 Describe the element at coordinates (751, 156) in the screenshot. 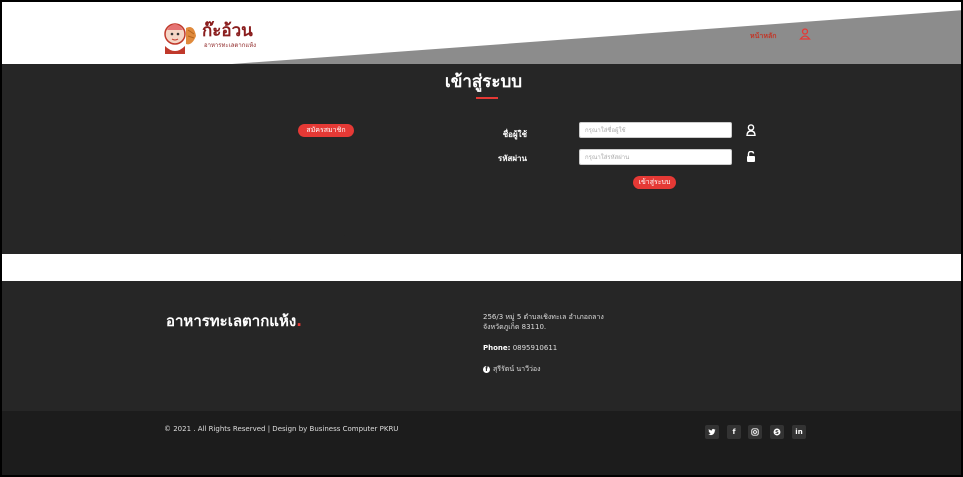

I see `lock-open-icon` at that location.